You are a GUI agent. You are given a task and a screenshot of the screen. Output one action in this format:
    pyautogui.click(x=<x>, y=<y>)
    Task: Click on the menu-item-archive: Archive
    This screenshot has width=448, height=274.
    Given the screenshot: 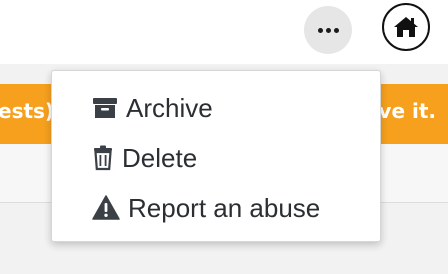 What is the action you would take?
    pyautogui.click(x=236, y=108)
    